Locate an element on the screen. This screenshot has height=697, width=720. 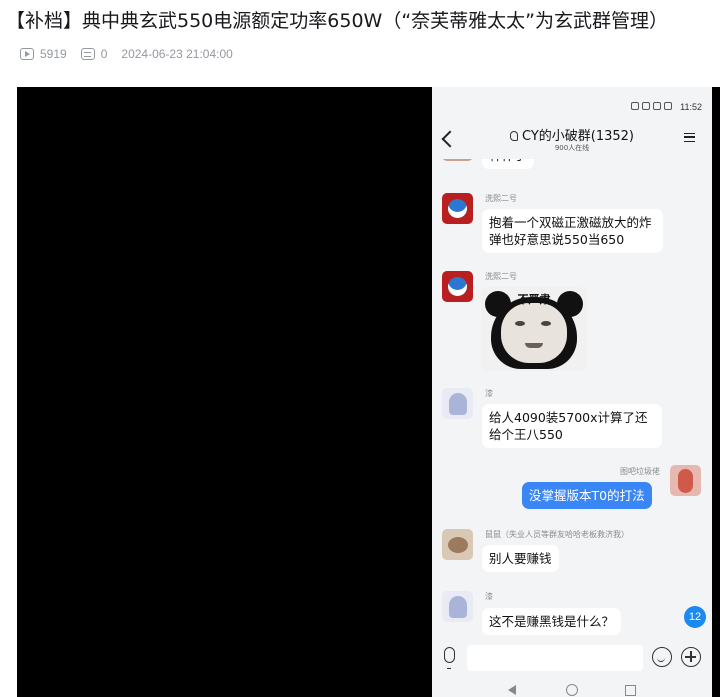
message-bubble: 没掌握版本T0的打法 is located at coordinates (587, 495).